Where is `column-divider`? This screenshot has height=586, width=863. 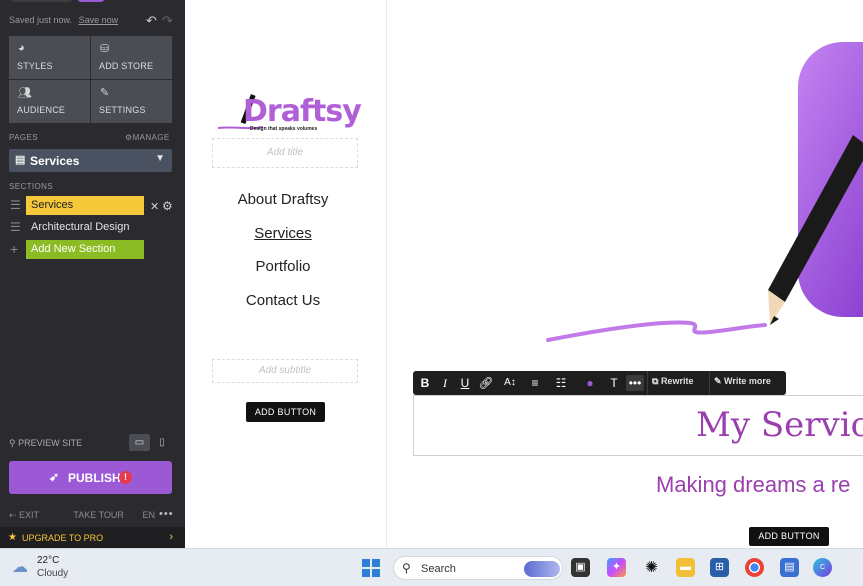 column-divider is located at coordinates (386, 274).